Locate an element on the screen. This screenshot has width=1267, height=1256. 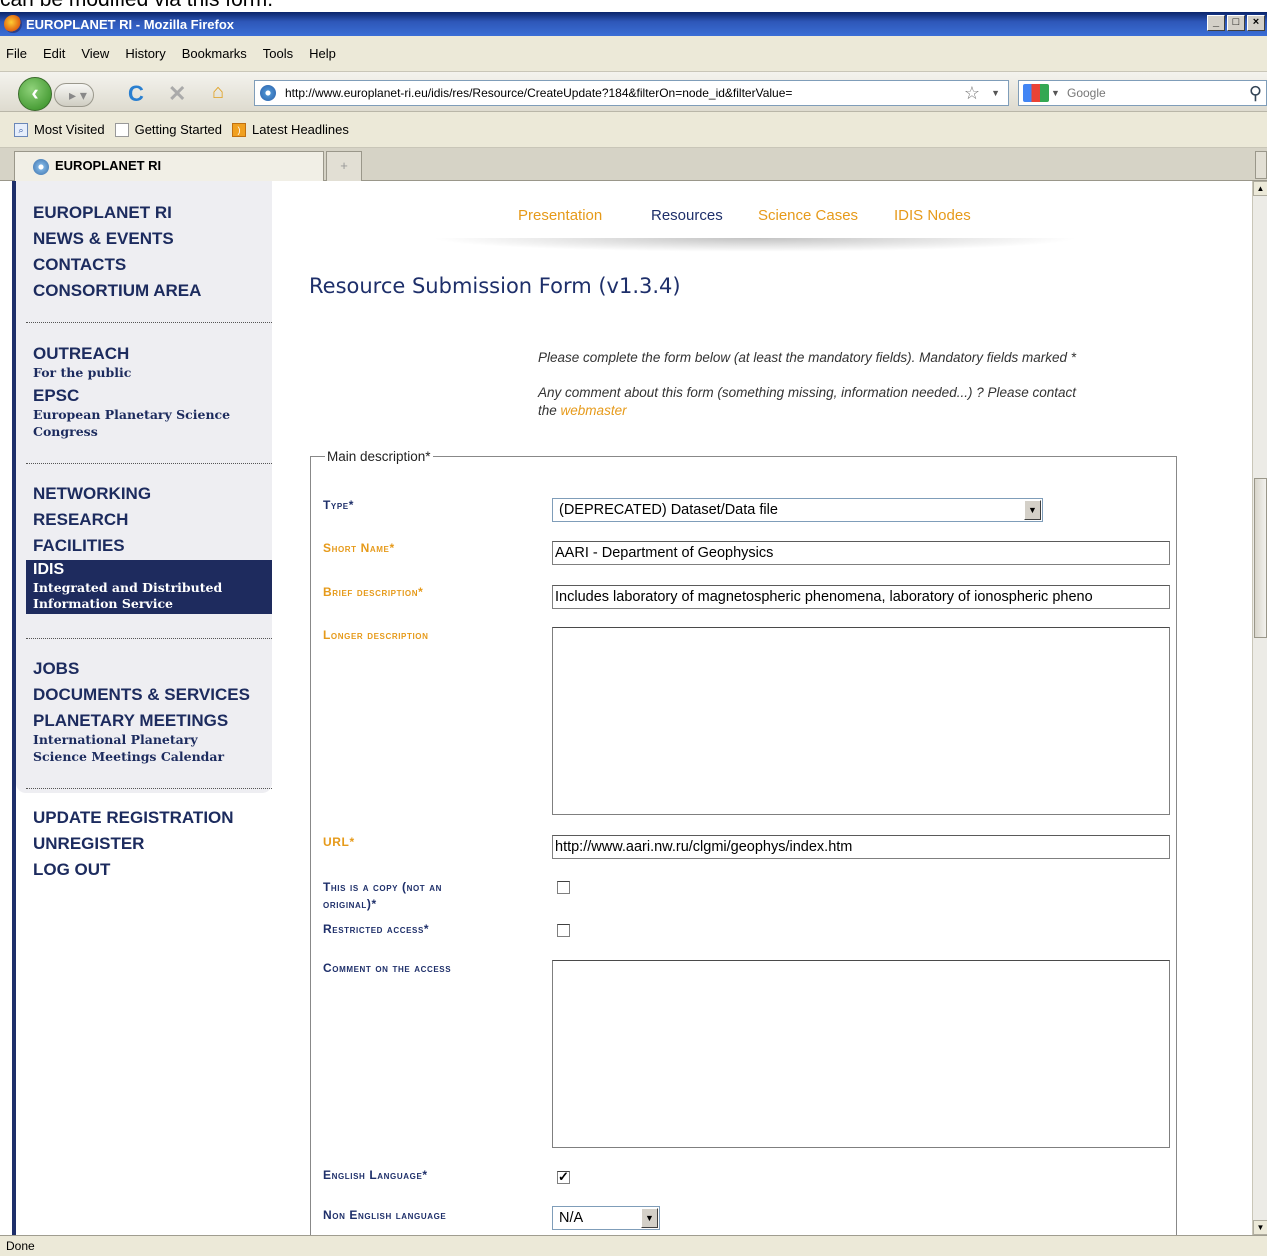
comment-access-textarea is located at coordinates (861, 1054).